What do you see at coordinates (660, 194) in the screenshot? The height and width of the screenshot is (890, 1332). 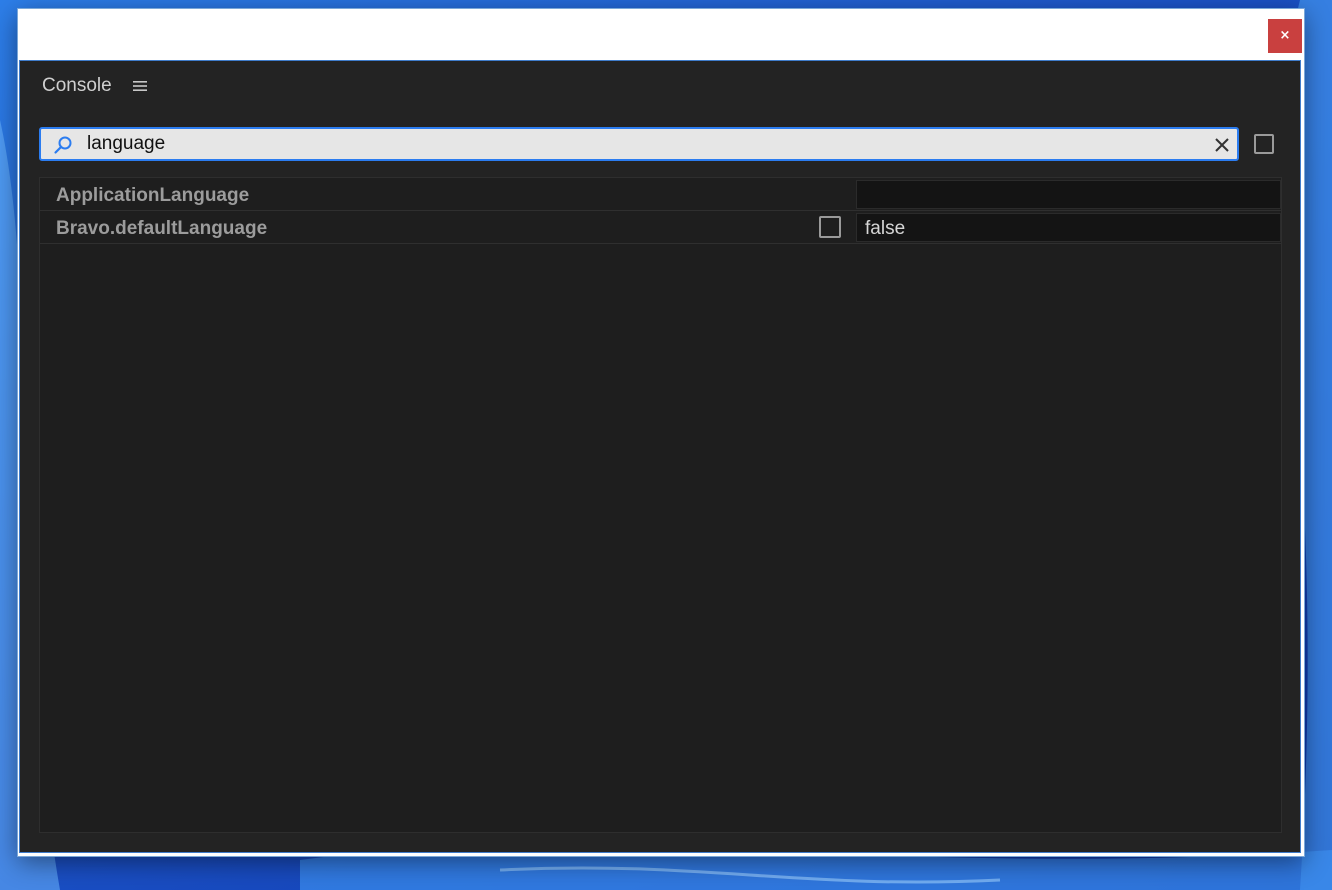 I see `list-item: ApplicationLanguage` at bounding box center [660, 194].